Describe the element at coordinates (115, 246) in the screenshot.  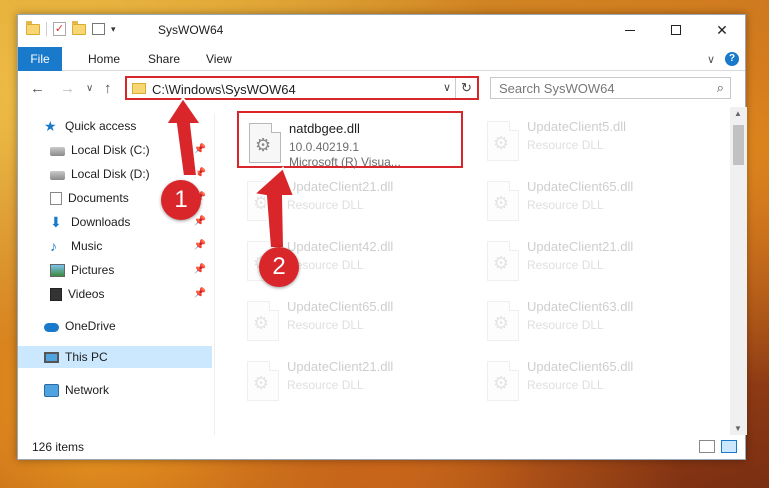
I see `sidebar-item-music: ♪ Music 📌` at that location.